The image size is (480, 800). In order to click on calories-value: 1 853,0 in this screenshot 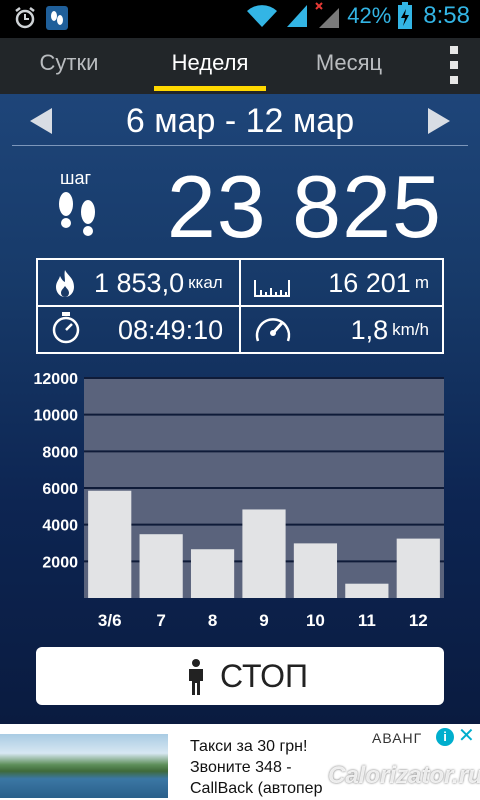, I will do `click(139, 283)`.